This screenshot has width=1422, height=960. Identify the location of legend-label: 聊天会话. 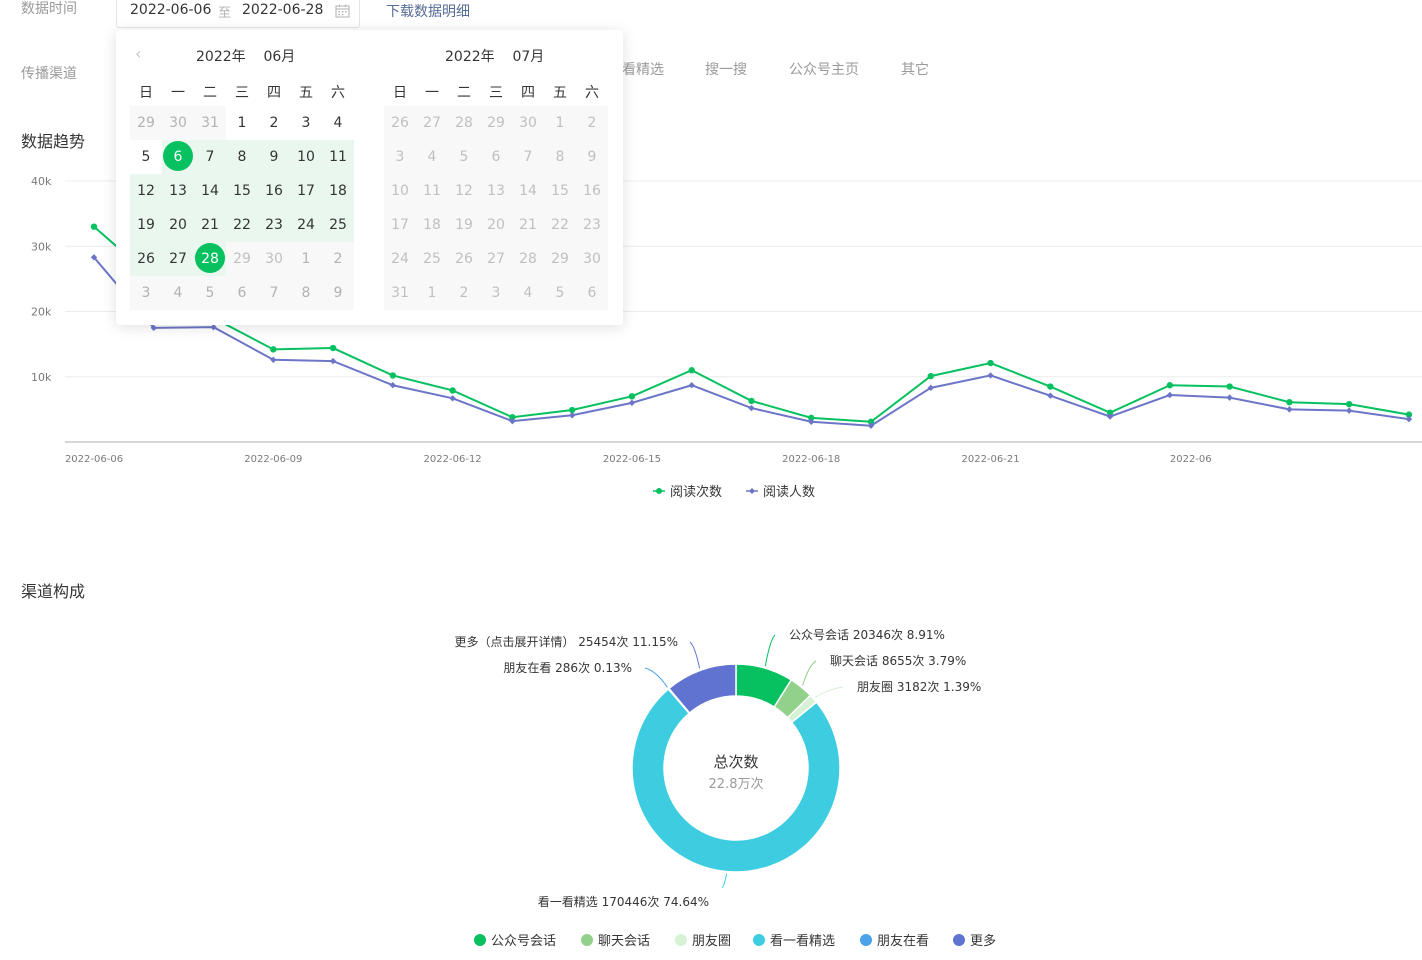
(624, 941).